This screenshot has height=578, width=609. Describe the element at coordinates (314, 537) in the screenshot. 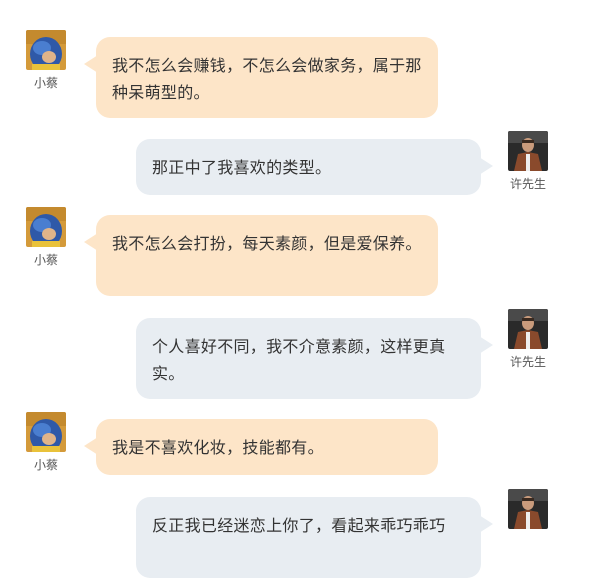

I see `message-bubble: 反正我已经迷恋上你了，看起来乖巧乖巧` at that location.